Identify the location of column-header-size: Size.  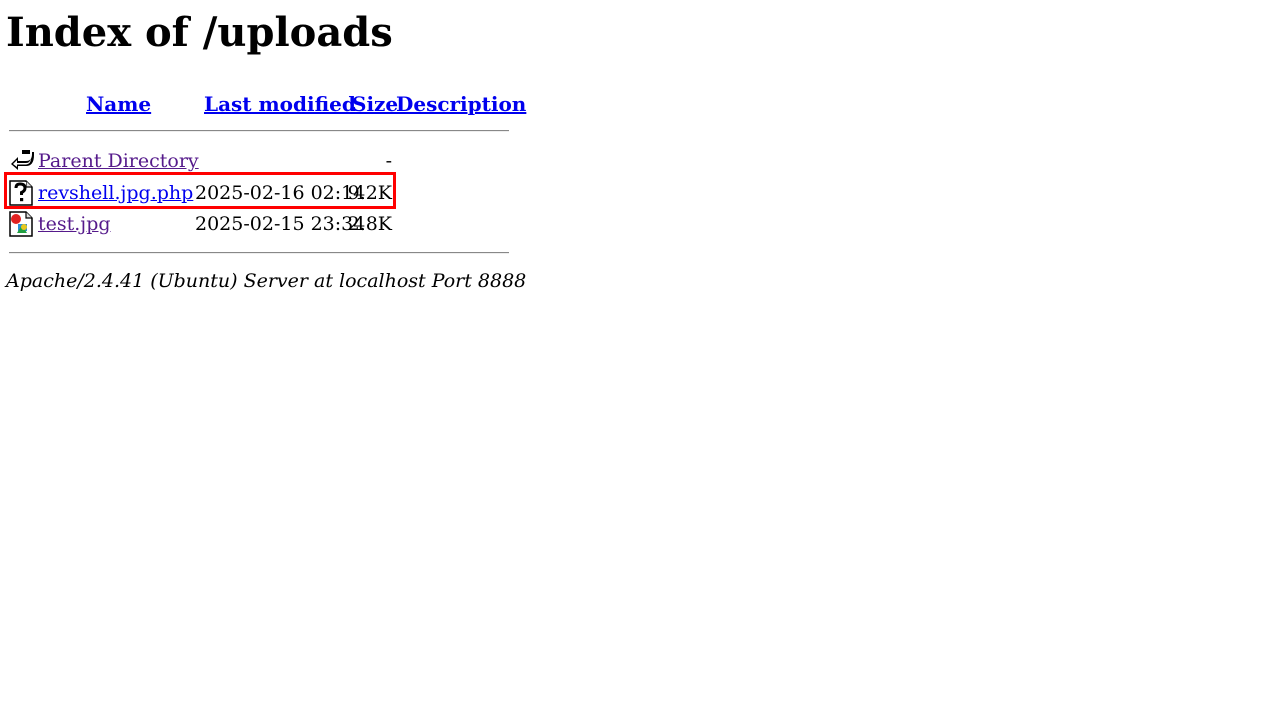
(375, 104).